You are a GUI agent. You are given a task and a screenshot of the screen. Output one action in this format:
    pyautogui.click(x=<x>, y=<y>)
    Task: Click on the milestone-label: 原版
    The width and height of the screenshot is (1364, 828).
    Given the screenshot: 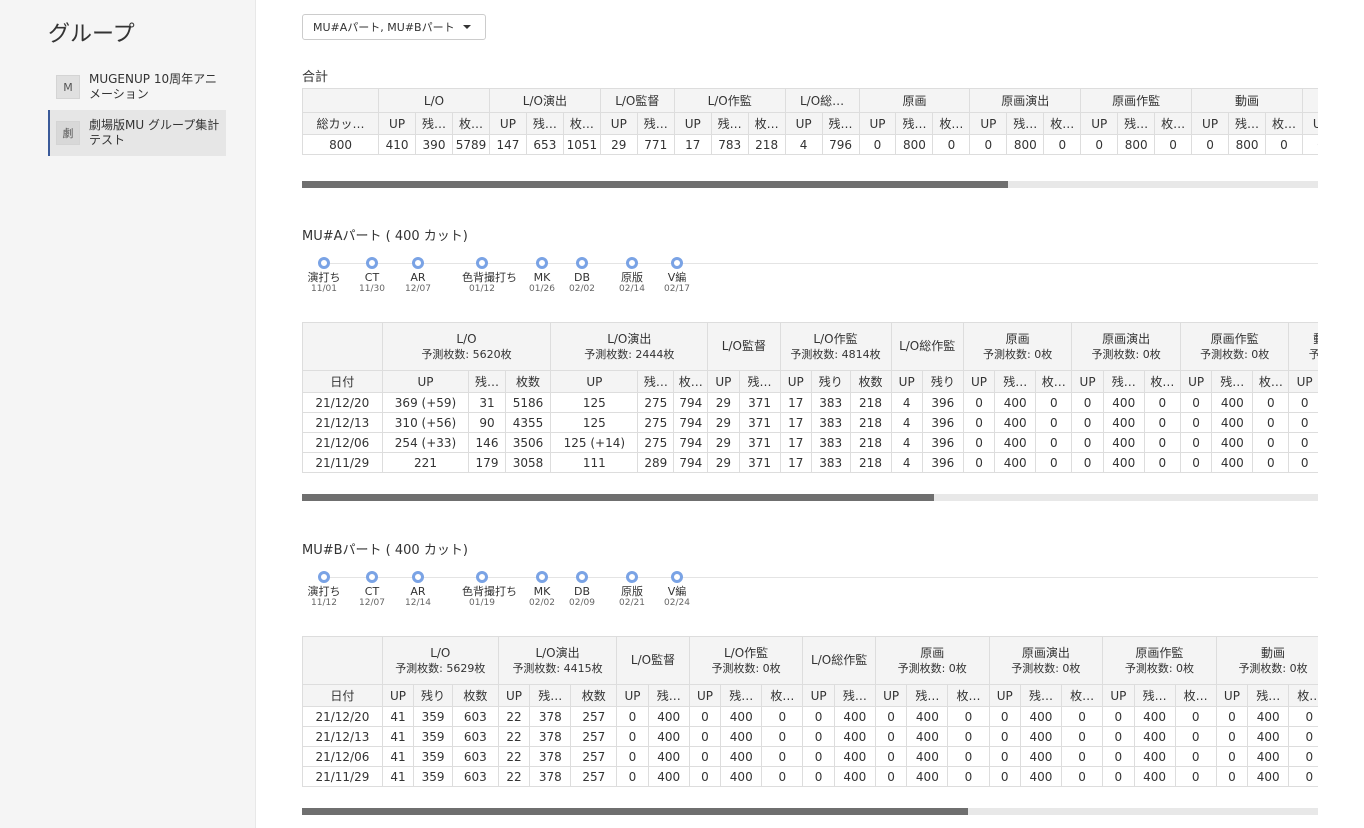 What is the action you would take?
    pyautogui.click(x=632, y=591)
    